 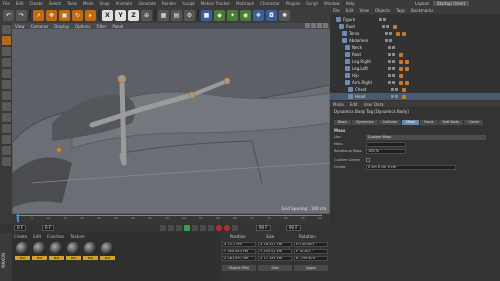 I want to click on go-to-end-icon, so click(x=211, y=228).